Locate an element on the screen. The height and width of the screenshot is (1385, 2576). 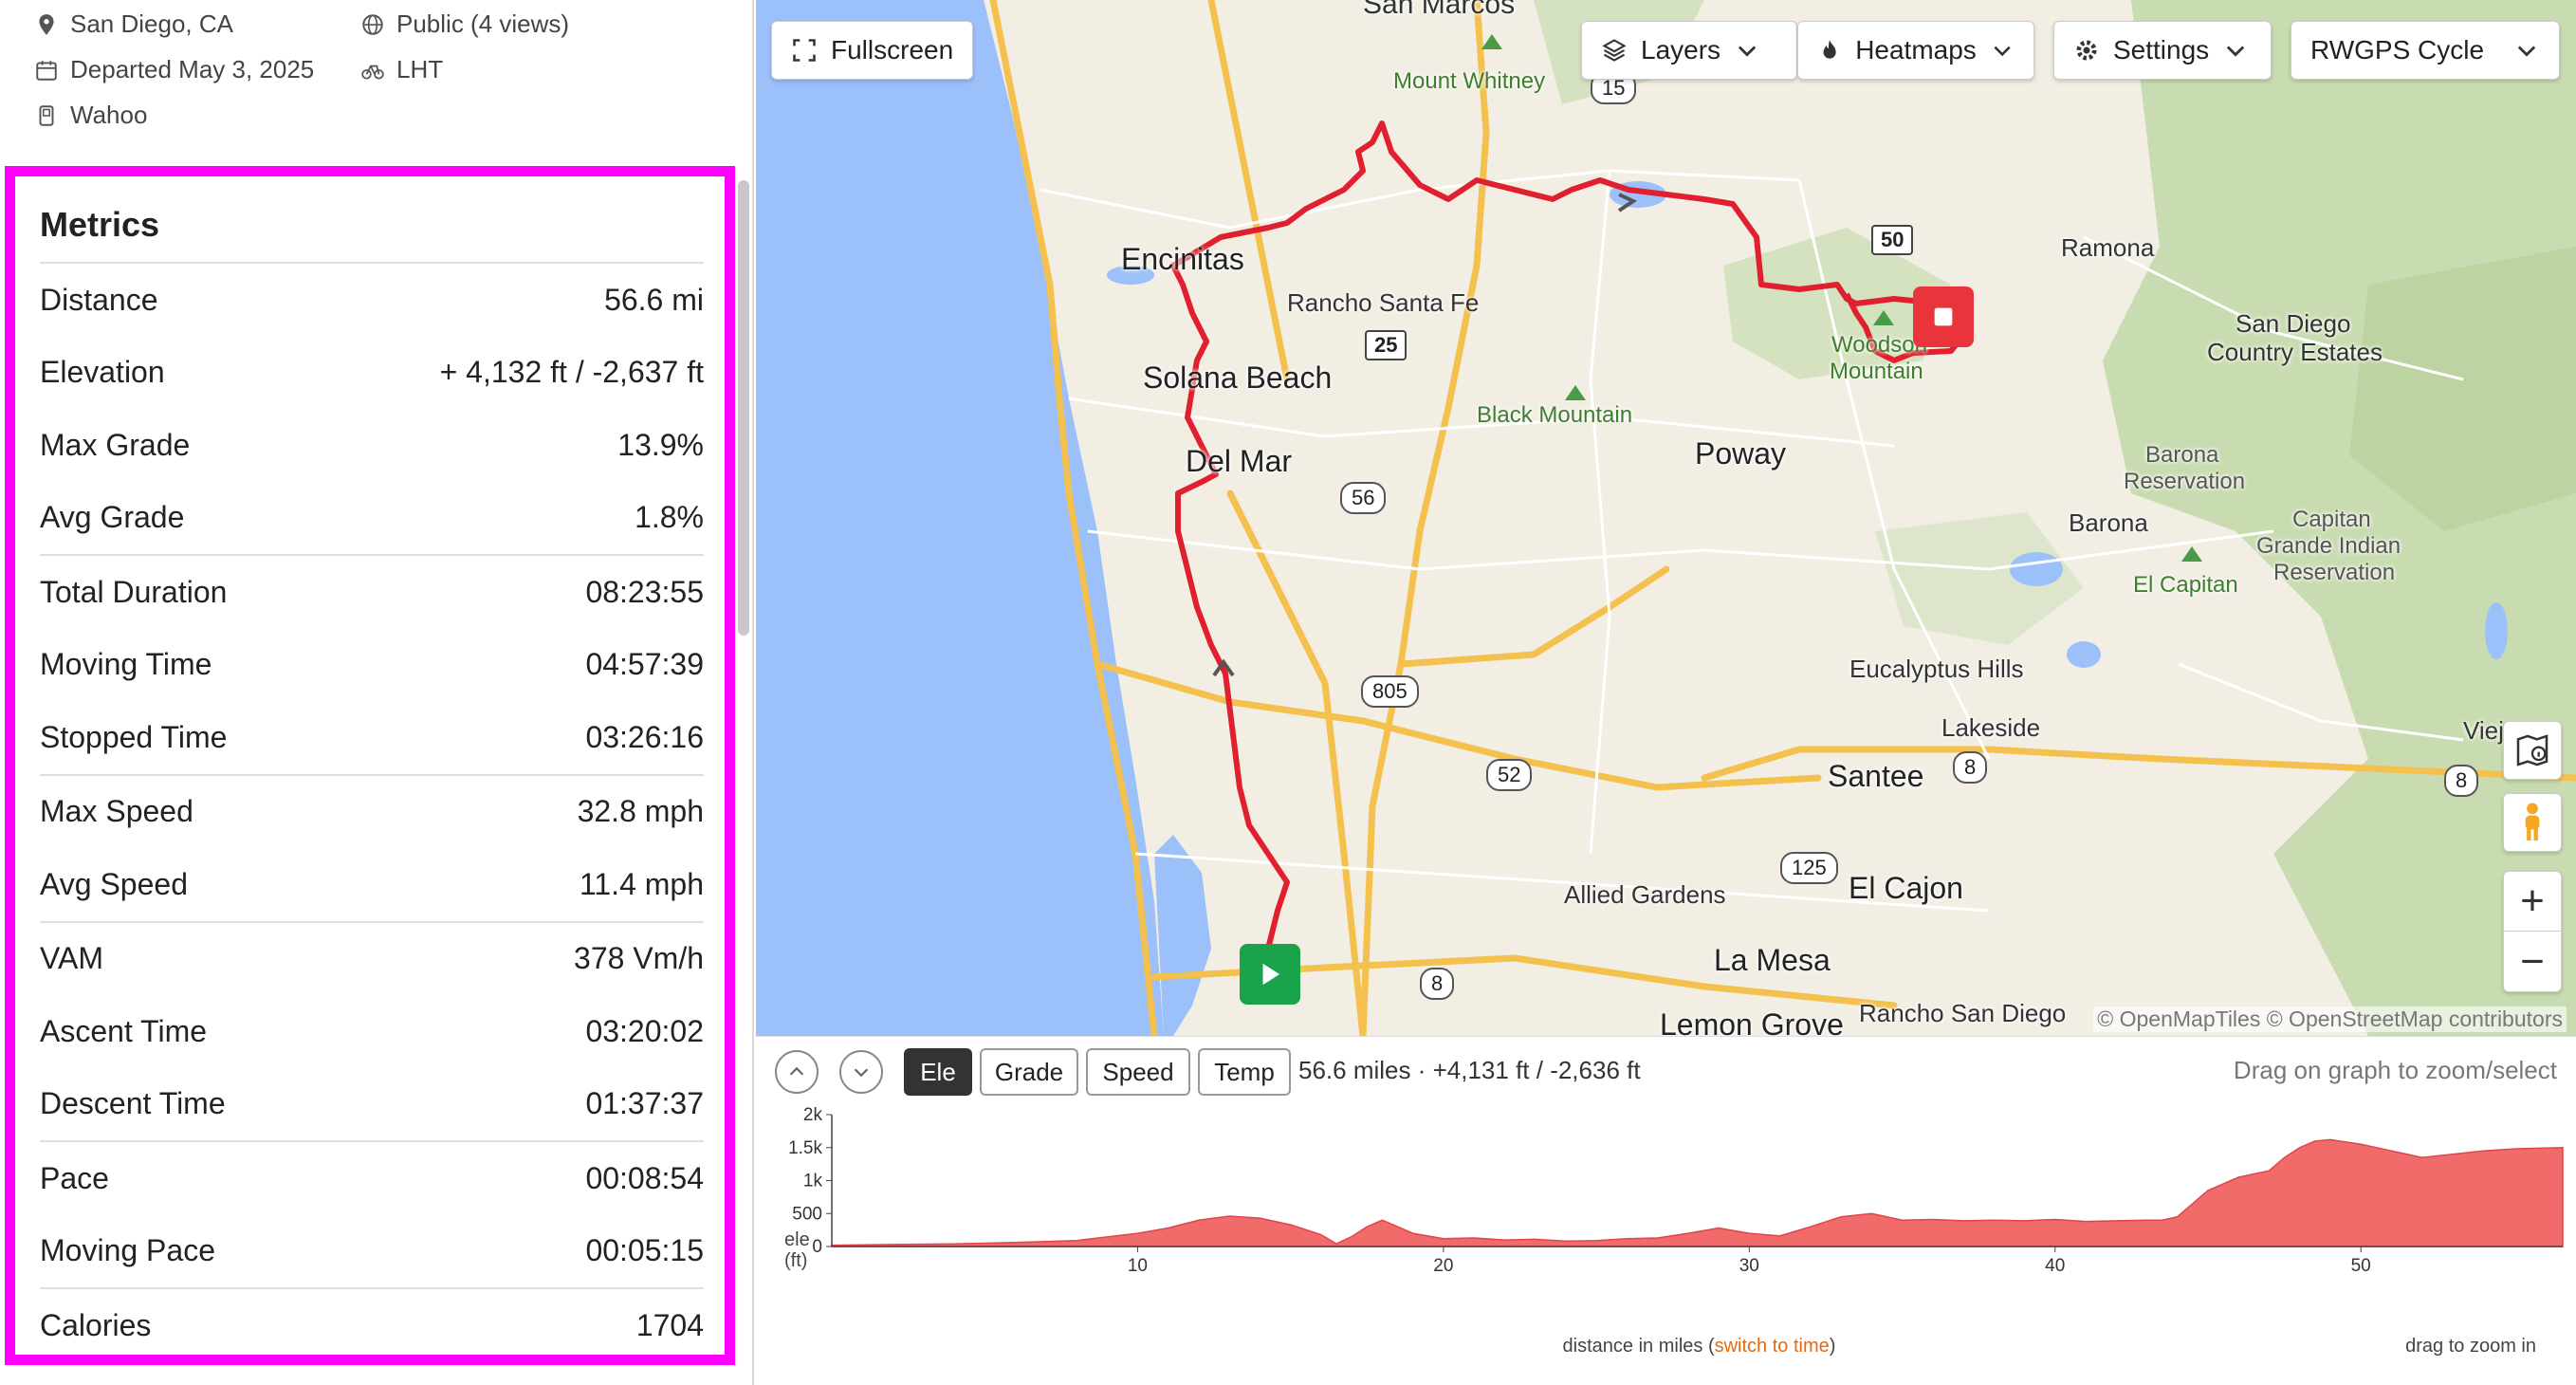
metric-group: Calories 1704 is located at coordinates (372, 1325).